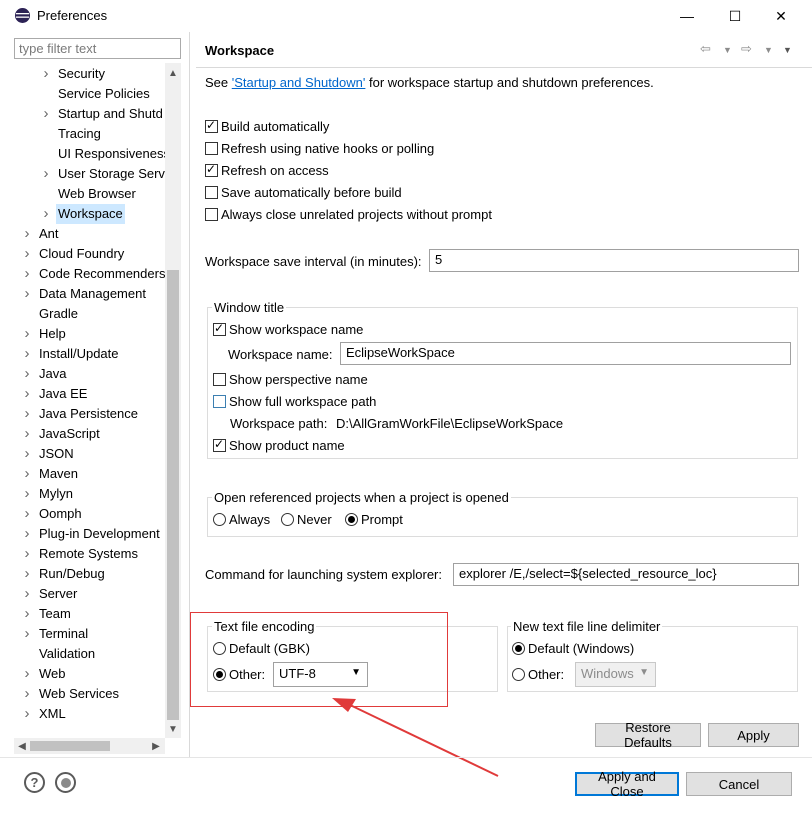 Image resolution: width=812 pixels, height=821 pixels. Describe the element at coordinates (518, 648) in the screenshot. I see `line-delimiter-default-radio` at that location.